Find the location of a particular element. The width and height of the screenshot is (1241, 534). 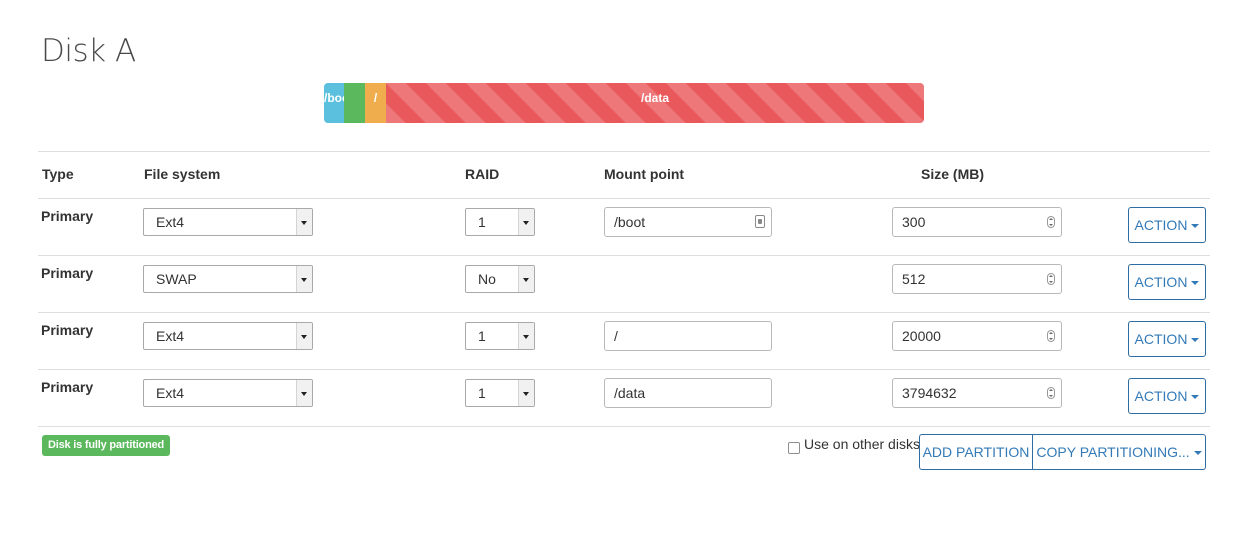

table-row: Primary SWAP No 512 ACTION is located at coordinates (620, 283).